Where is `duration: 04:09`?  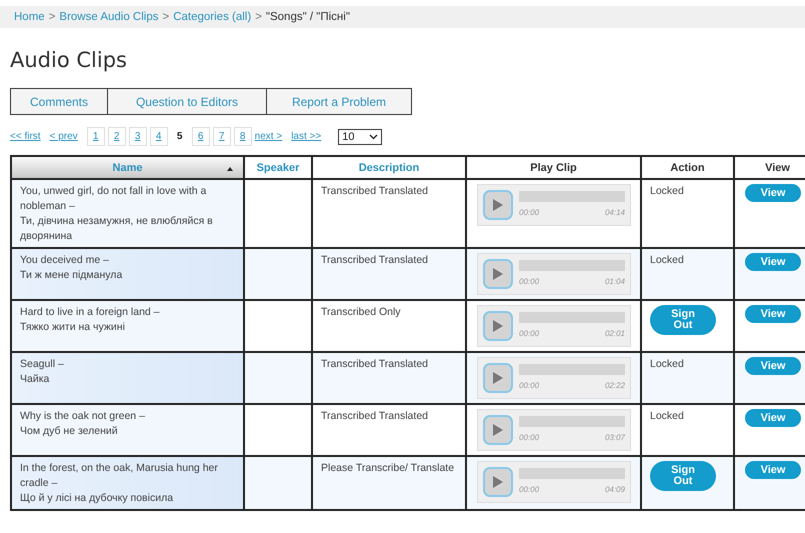
duration: 04:09 is located at coordinates (614, 490).